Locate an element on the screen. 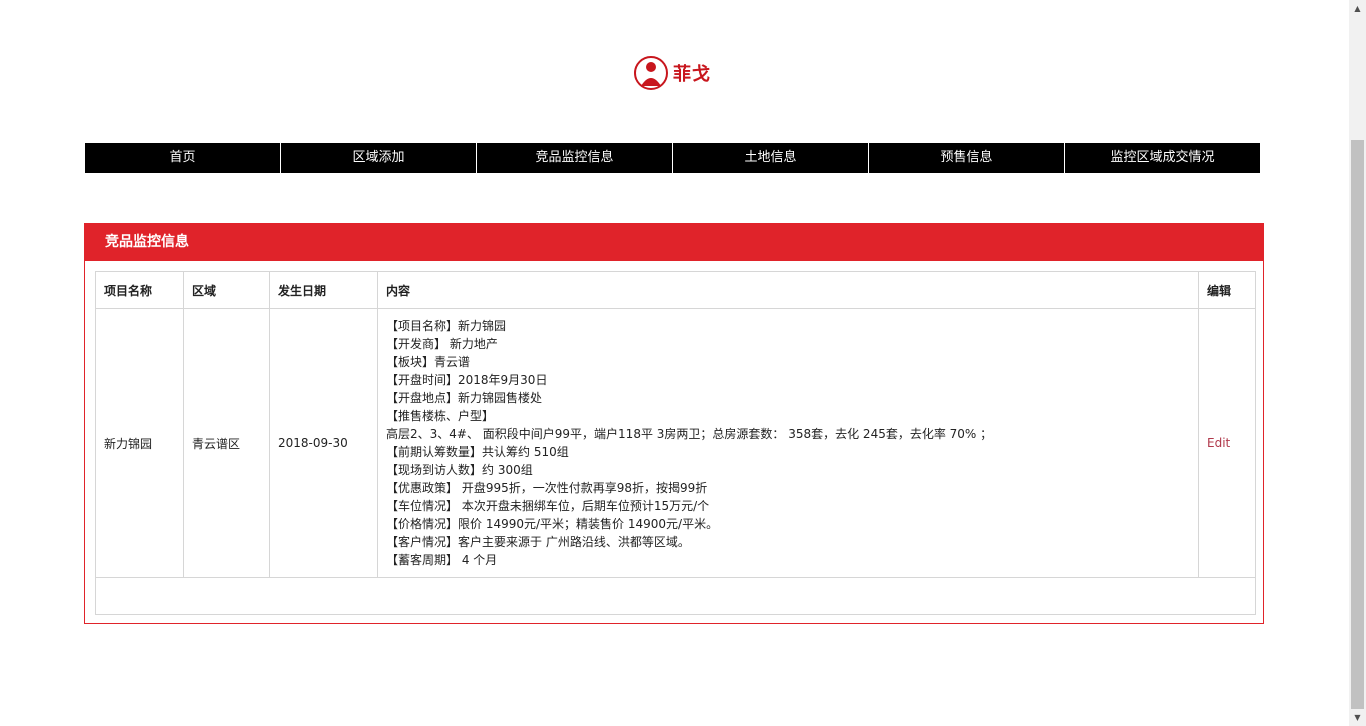  scrollbar-thumb is located at coordinates (1357, 425).